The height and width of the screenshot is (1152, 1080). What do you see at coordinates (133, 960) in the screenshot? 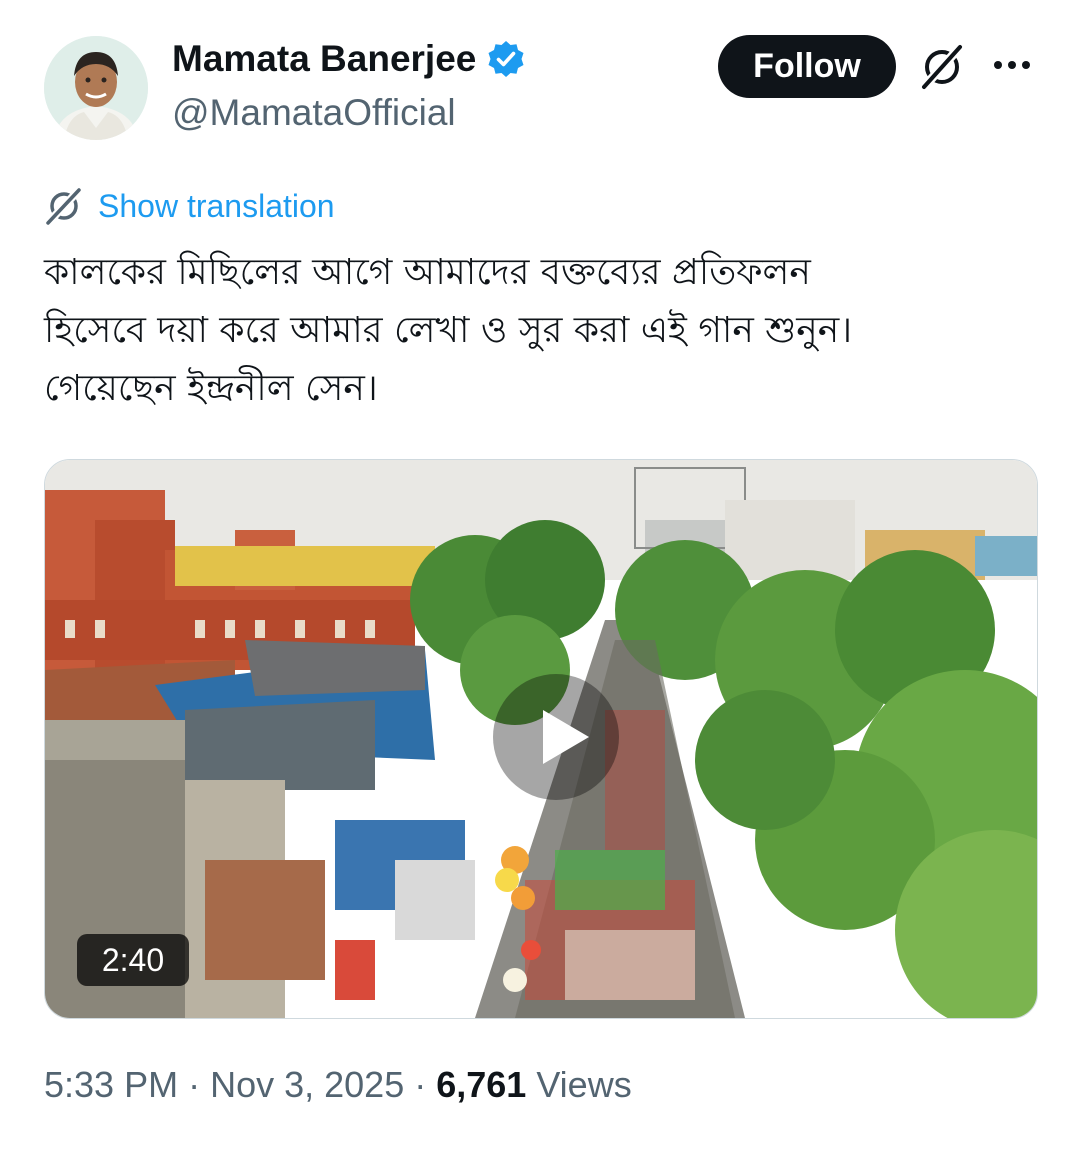
I see `video-duration-badge: 2:40` at bounding box center [133, 960].